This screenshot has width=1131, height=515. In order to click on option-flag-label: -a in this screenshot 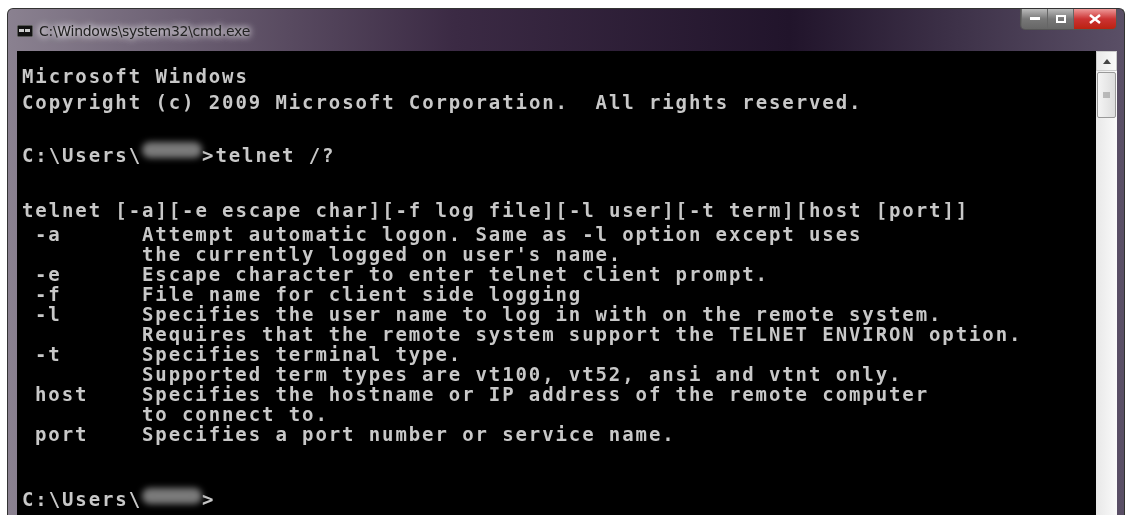, I will do `click(48, 234)`.